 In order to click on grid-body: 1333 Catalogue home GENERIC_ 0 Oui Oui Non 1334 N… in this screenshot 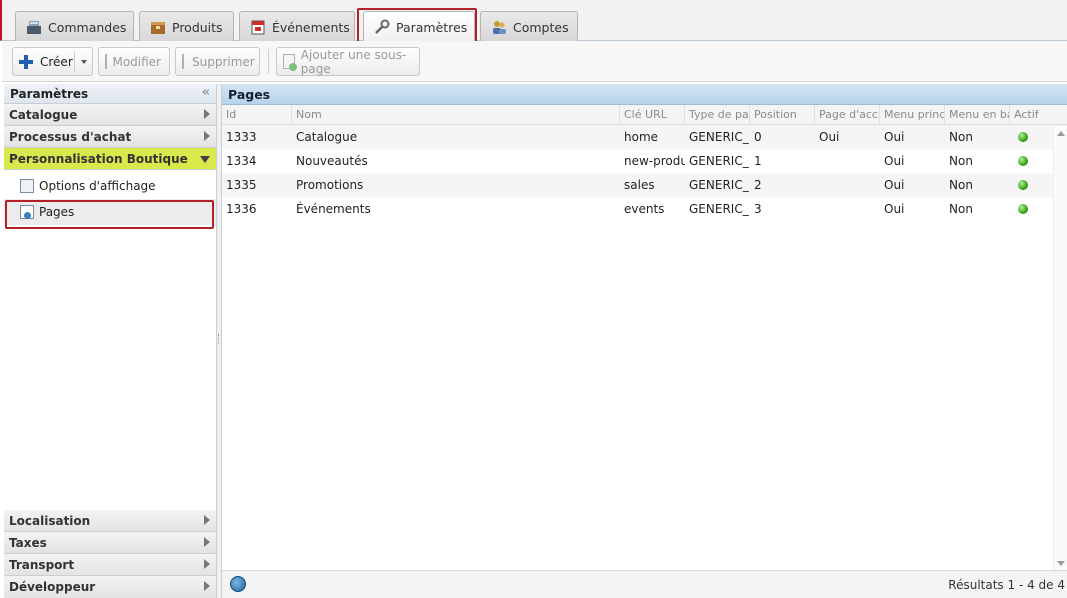, I will do `click(644, 173)`.